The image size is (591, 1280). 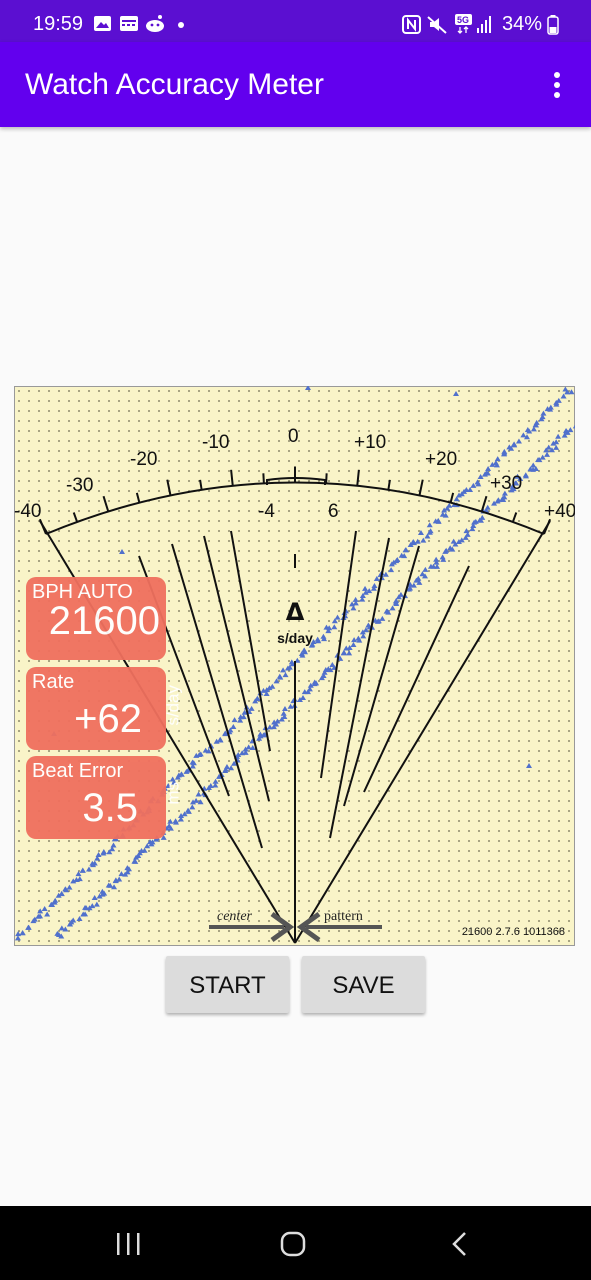 I want to click on signal-icon, so click(x=484, y=24).